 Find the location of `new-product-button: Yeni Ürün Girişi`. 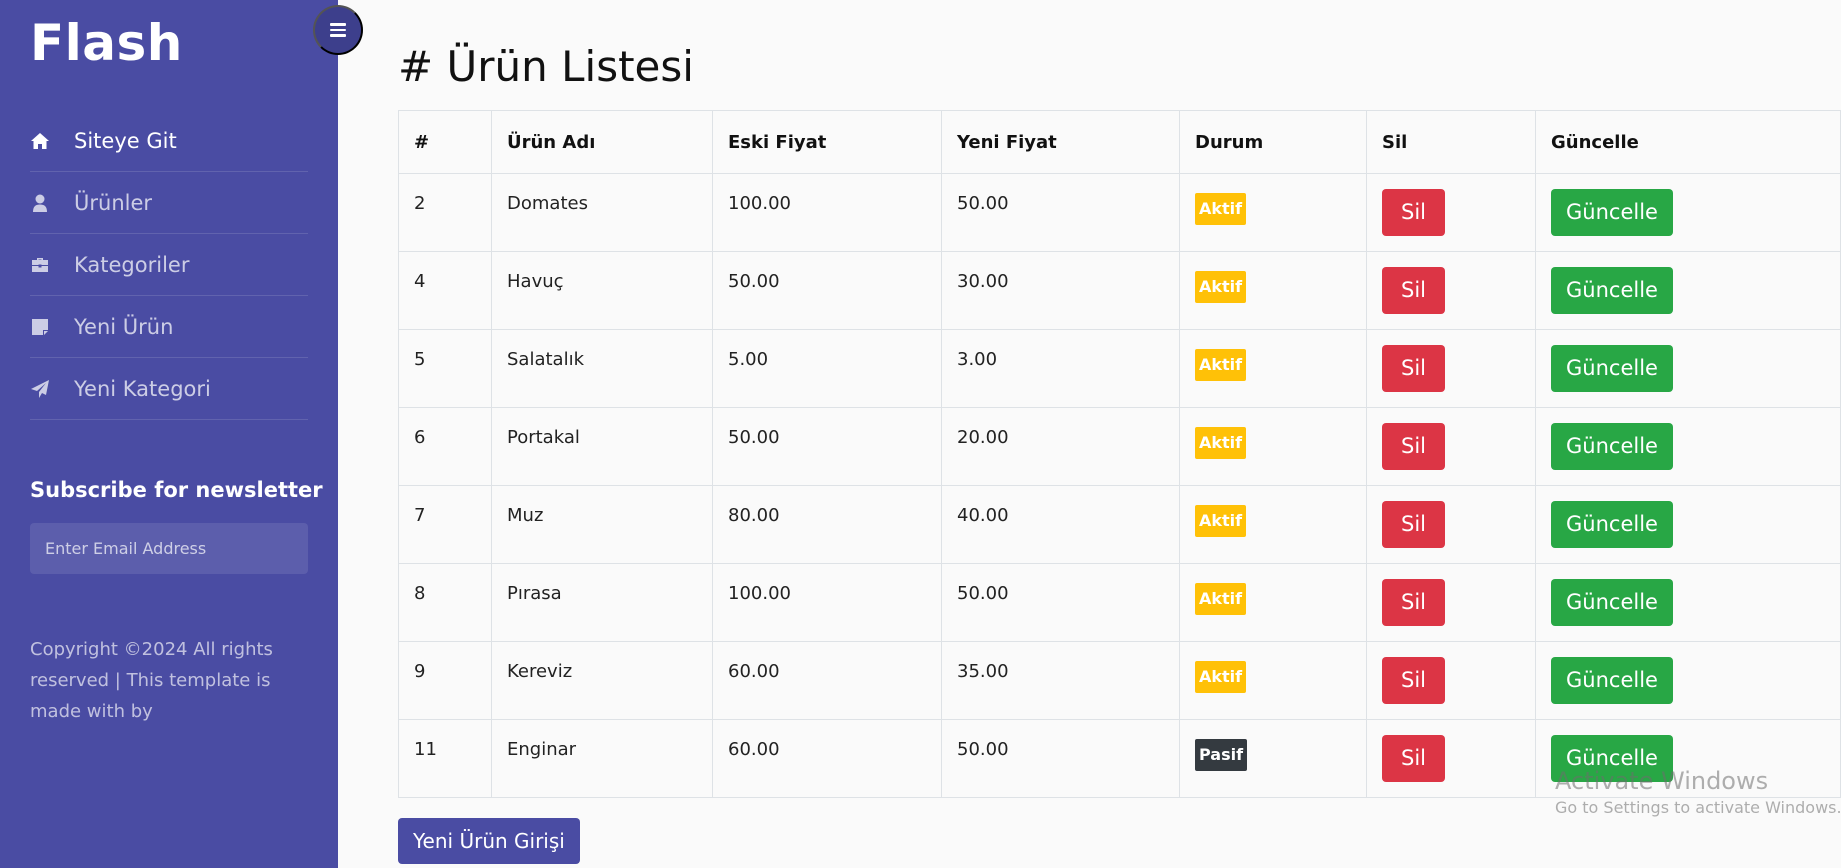

new-product-button: Yeni Ürün Girişi is located at coordinates (489, 841).